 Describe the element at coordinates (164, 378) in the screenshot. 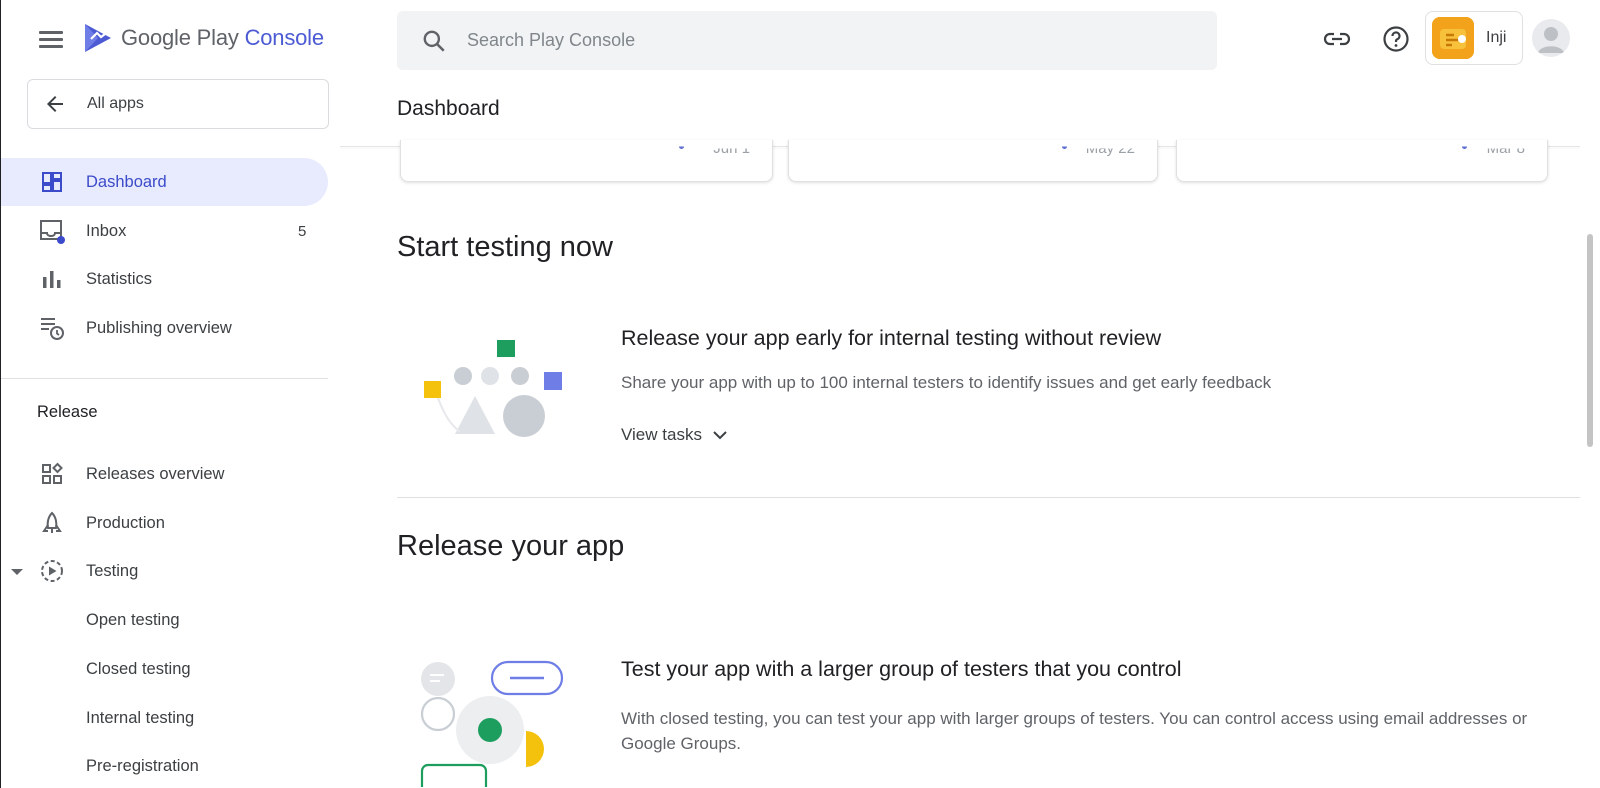

I see `sidebar-divider` at that location.